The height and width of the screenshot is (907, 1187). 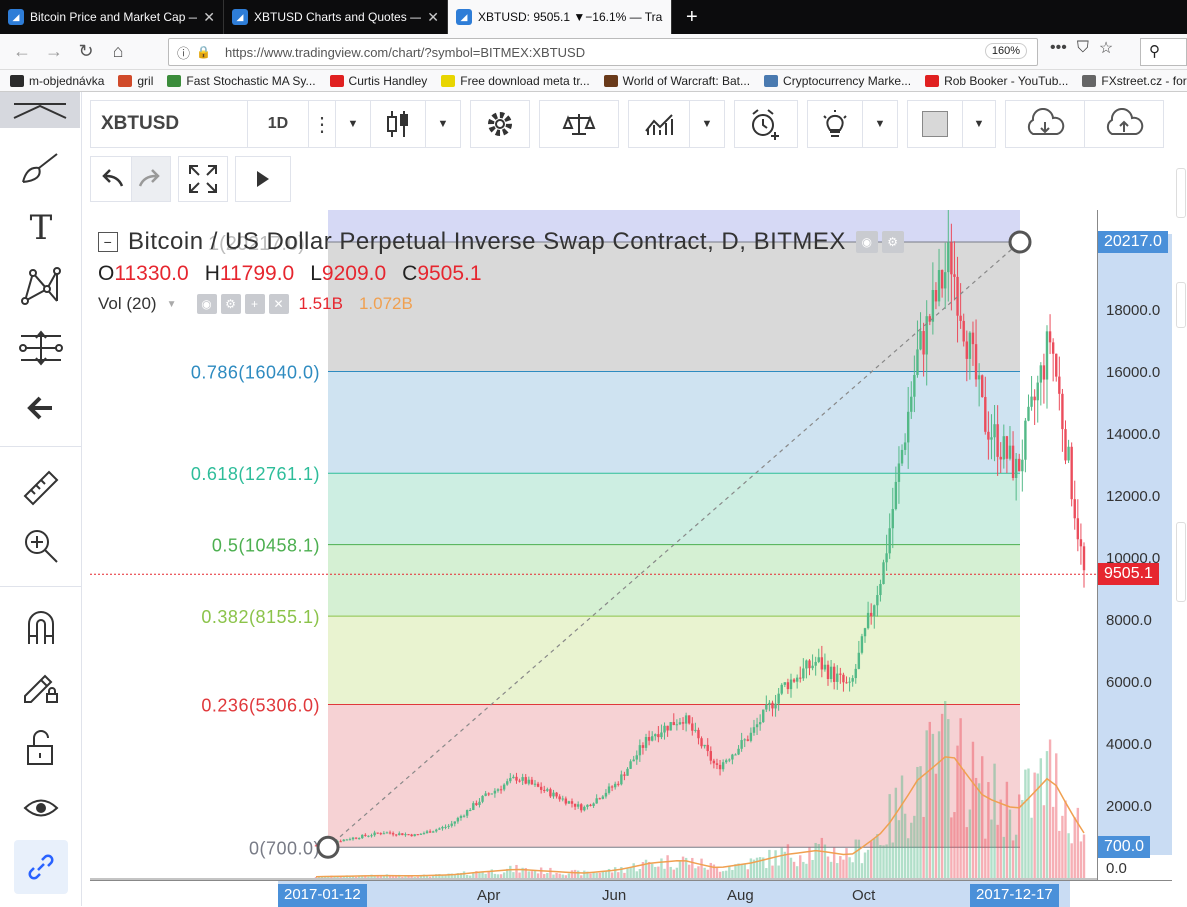 What do you see at coordinates (835, 124) in the screenshot?
I see `ideas-button` at bounding box center [835, 124].